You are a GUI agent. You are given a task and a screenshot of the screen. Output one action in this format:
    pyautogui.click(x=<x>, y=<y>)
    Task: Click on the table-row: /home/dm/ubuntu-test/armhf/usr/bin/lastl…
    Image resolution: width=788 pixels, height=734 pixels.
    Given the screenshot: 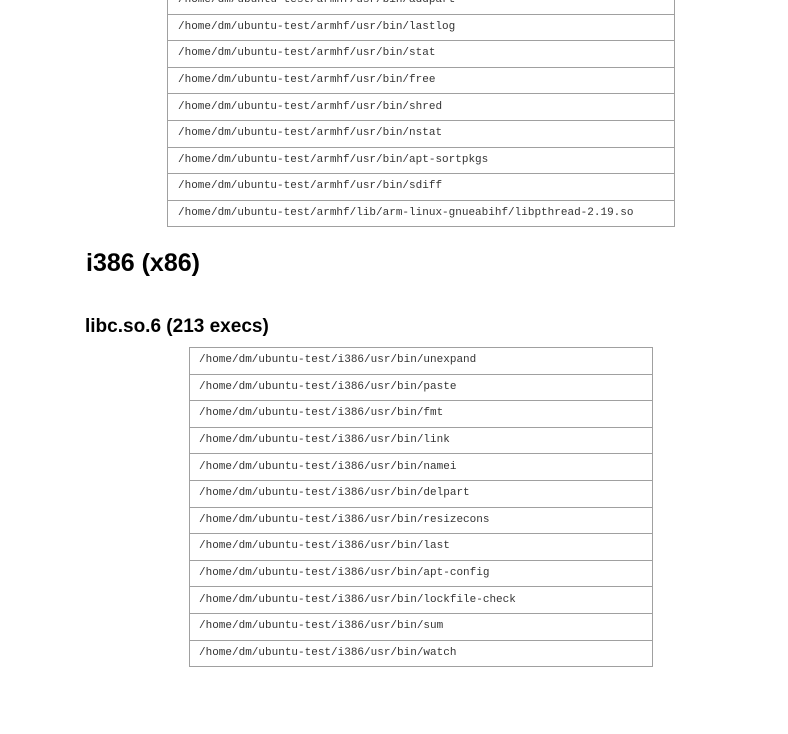 What is the action you would take?
    pyautogui.click(x=421, y=27)
    